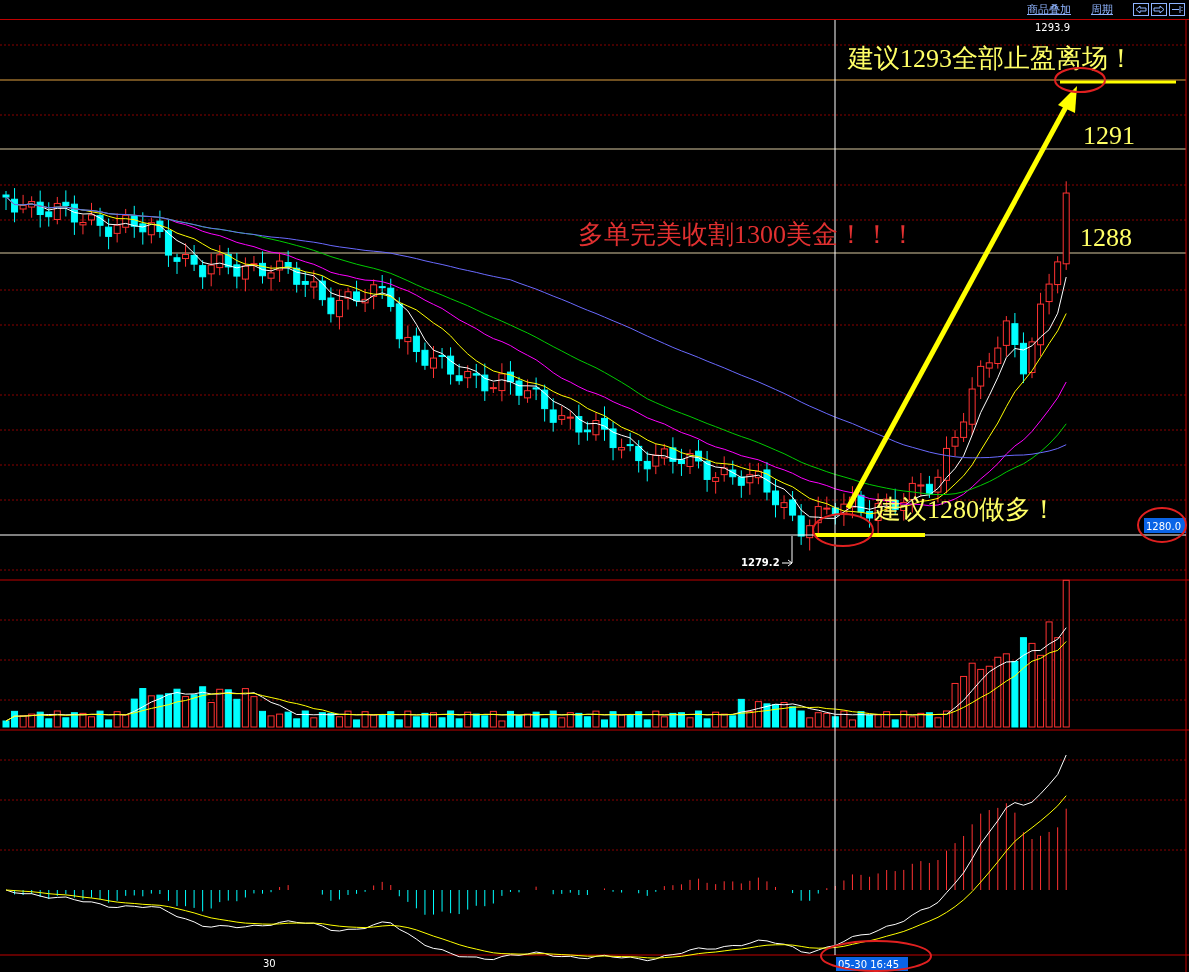 The width and height of the screenshot is (1189, 972). Describe the element at coordinates (991, 58) in the screenshot. I see `exit-annotation: 建议1293全部止盈离场！` at that location.